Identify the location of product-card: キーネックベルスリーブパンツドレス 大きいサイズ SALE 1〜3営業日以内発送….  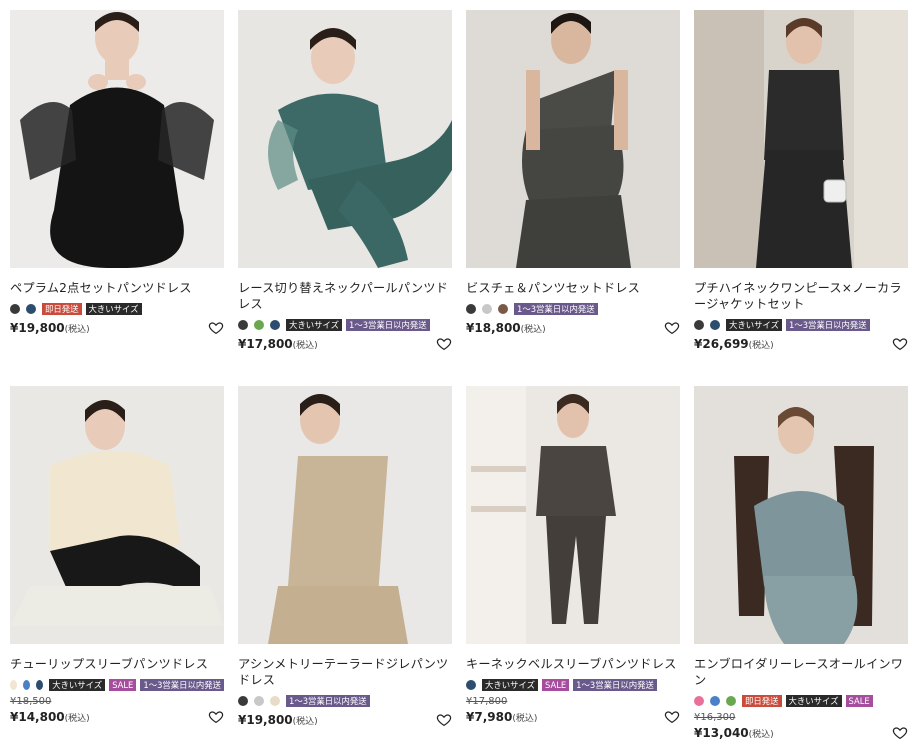
(573, 555).